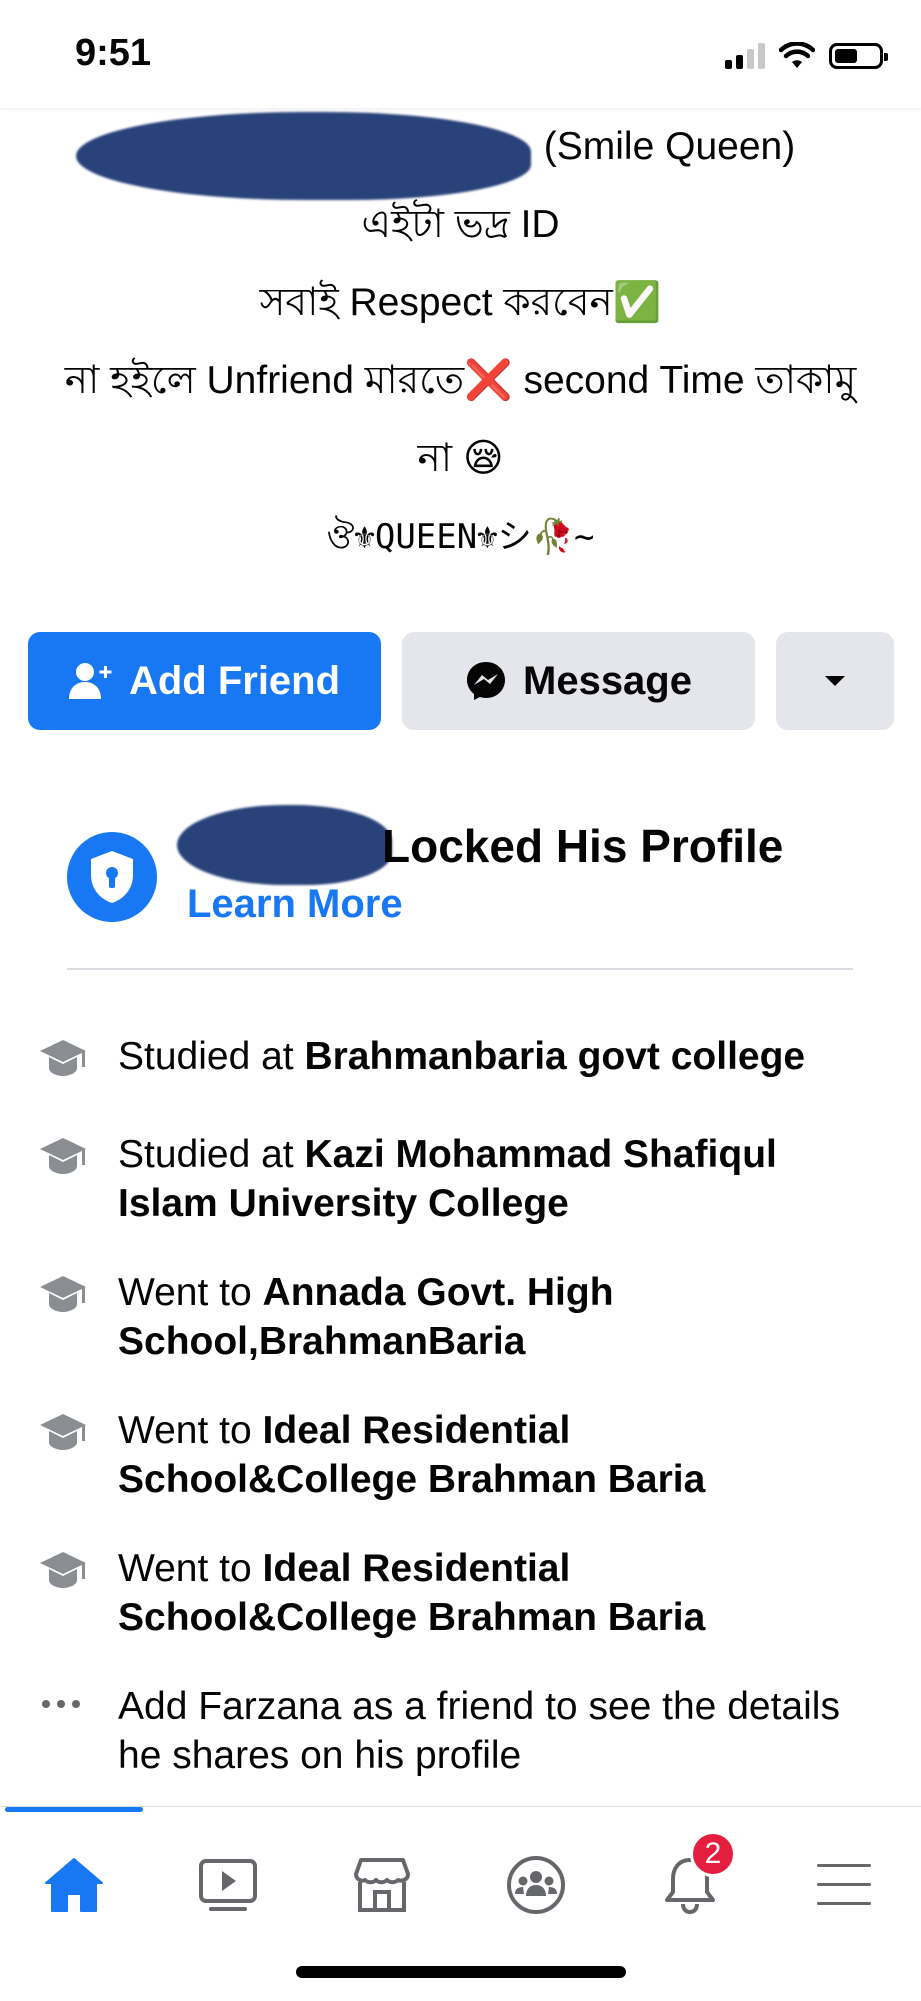 This screenshot has width=921, height=2001. I want to click on bio-name-line: (Smile Queen), so click(460, 154).